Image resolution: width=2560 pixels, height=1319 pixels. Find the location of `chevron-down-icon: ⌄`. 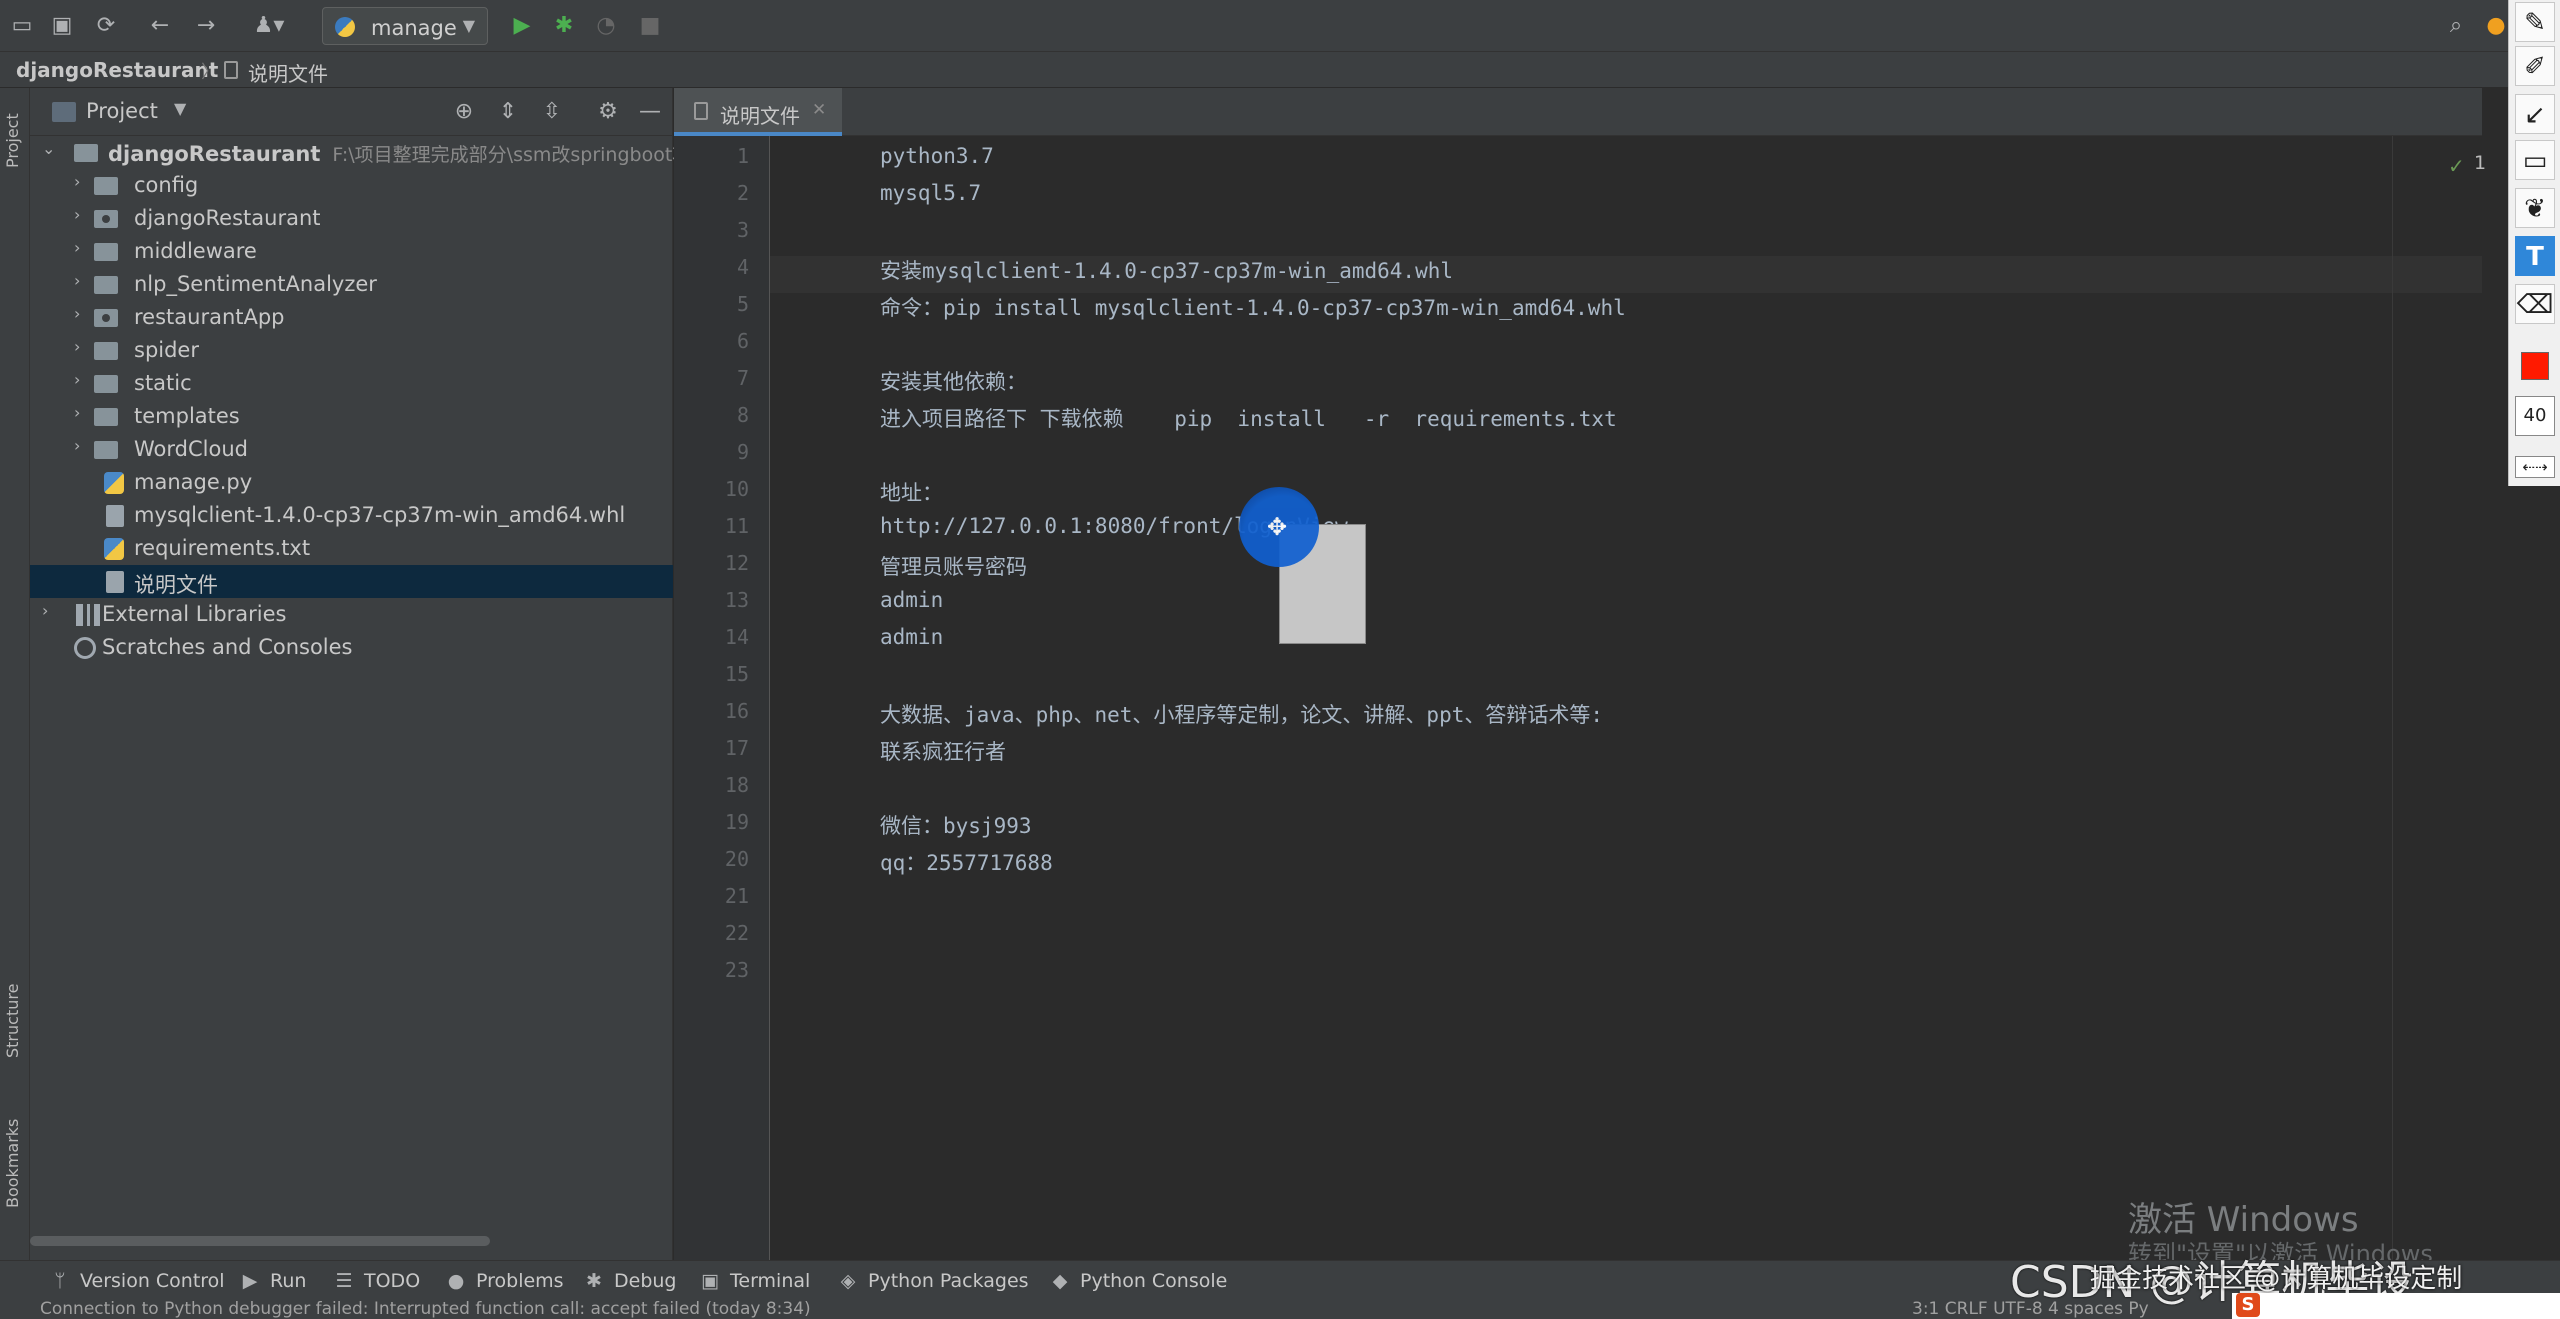

chevron-down-icon: ⌄ is located at coordinates (48, 148).